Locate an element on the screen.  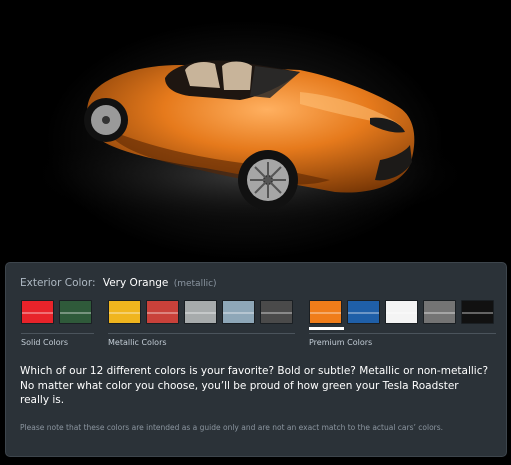
exterior-color-finish: (metallic) is located at coordinates (195, 284).